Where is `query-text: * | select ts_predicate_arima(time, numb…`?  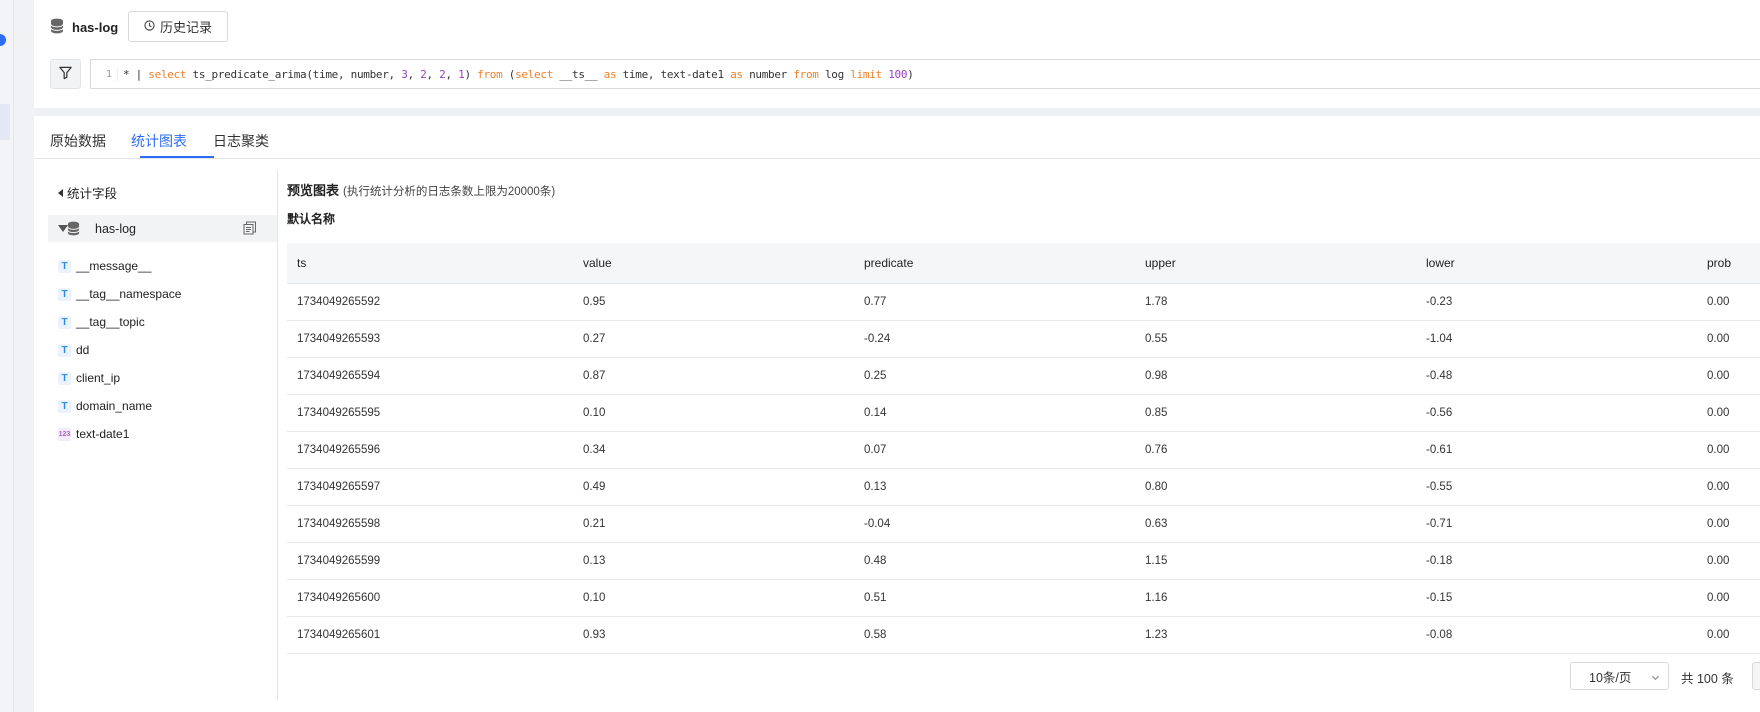 query-text: * | select ts_predicate_arima(time, numb… is located at coordinates (515, 74).